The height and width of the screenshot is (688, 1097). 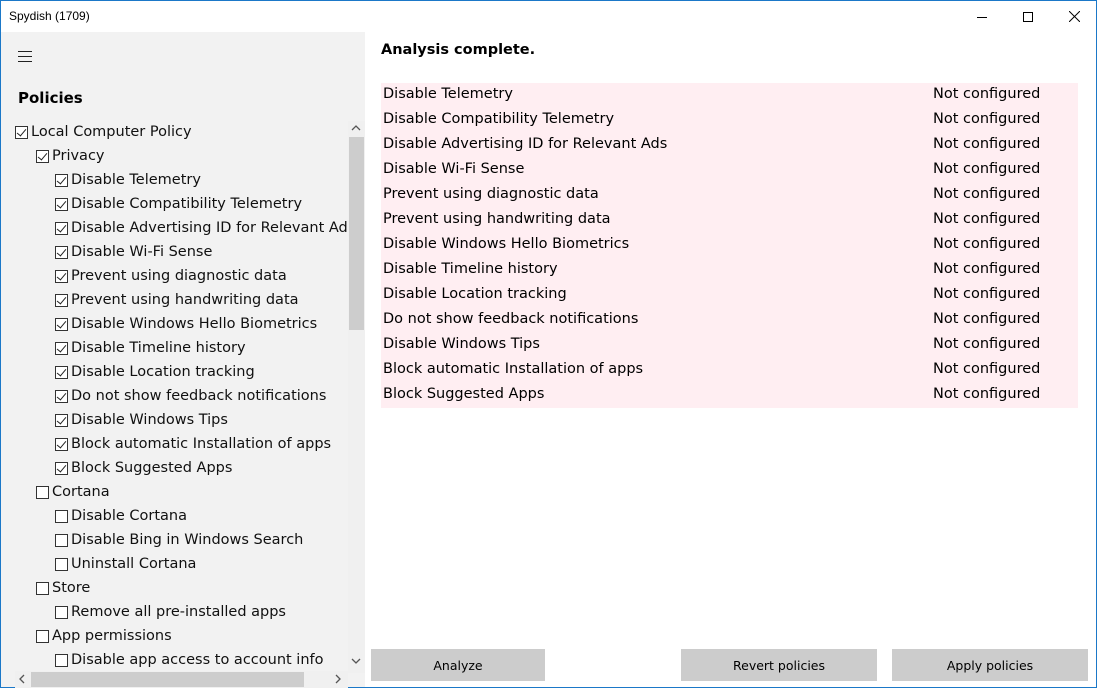 I want to click on tree-item-label: Disable Telemetry, so click(x=136, y=180).